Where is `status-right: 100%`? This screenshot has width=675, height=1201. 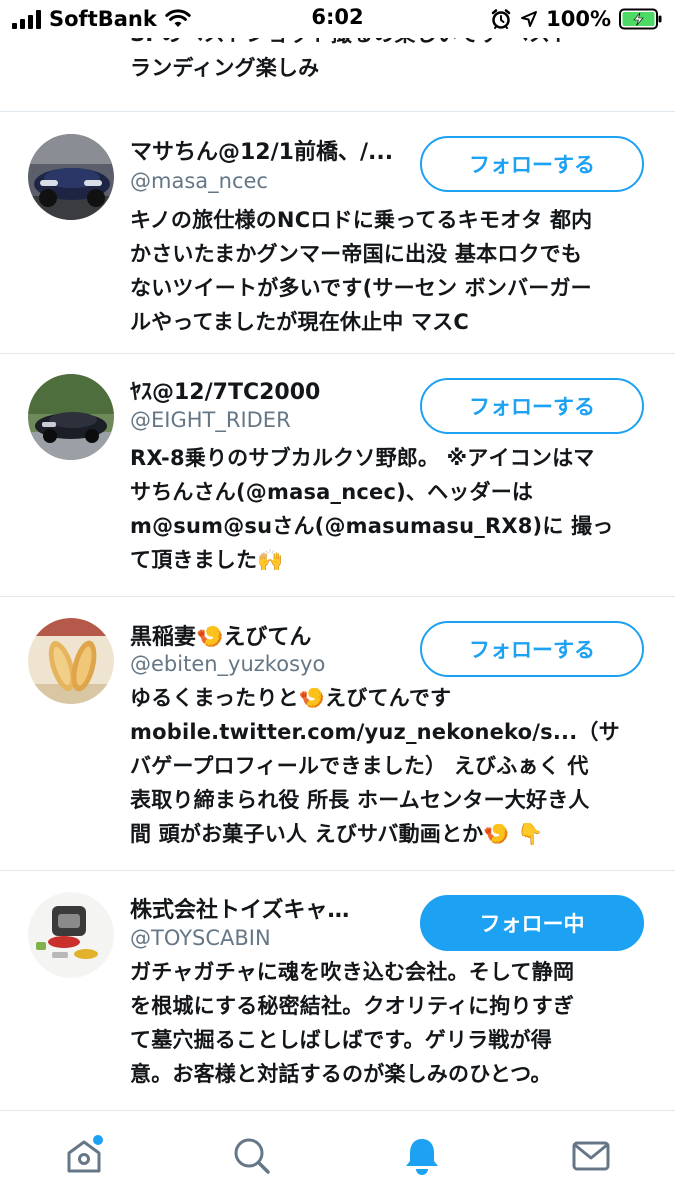
status-right: 100% is located at coordinates (576, 19).